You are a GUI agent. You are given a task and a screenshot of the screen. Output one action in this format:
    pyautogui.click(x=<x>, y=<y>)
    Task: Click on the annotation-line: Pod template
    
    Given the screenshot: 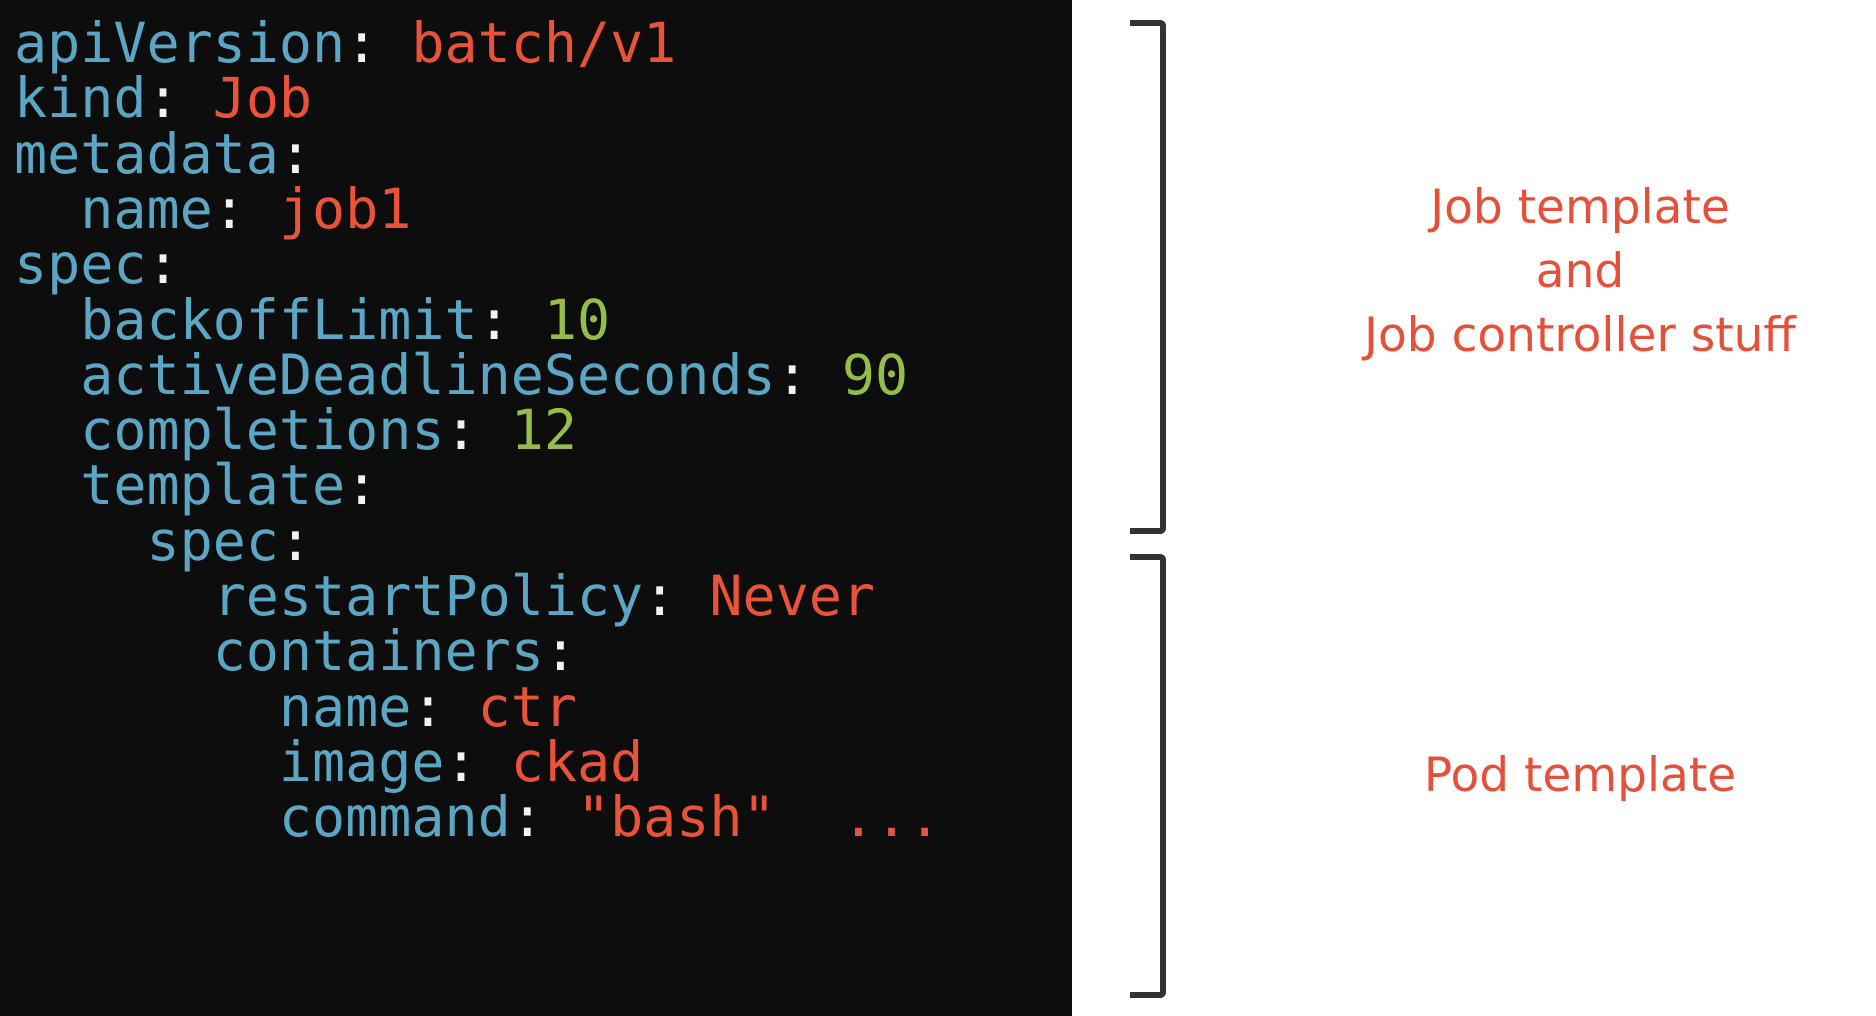 What is the action you would take?
    pyautogui.click(x=1580, y=775)
    